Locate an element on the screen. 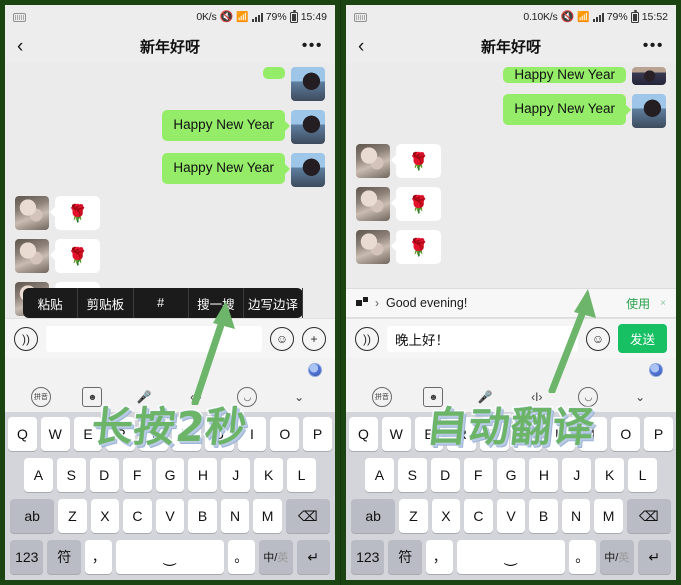 The height and width of the screenshot is (585, 681). battery-percent-right: 79% is located at coordinates (617, 17).